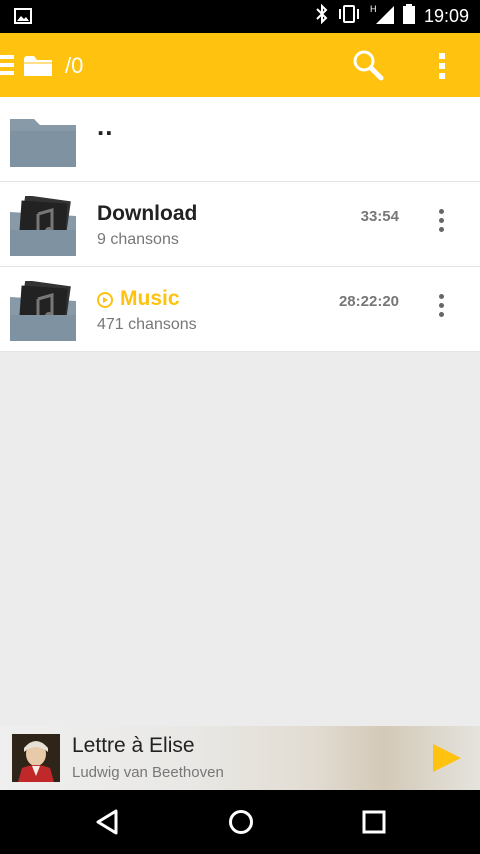 The width and height of the screenshot is (480, 854). Describe the element at coordinates (322, 16) in the screenshot. I see `bluetooth-icon` at that location.